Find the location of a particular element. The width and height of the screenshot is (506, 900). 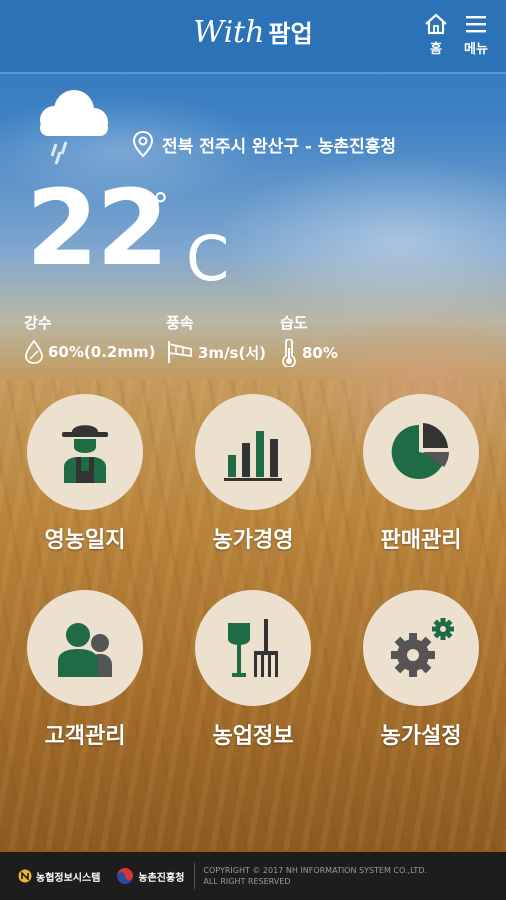

menu-agri-info: 농업정보 is located at coordinates (253, 670).